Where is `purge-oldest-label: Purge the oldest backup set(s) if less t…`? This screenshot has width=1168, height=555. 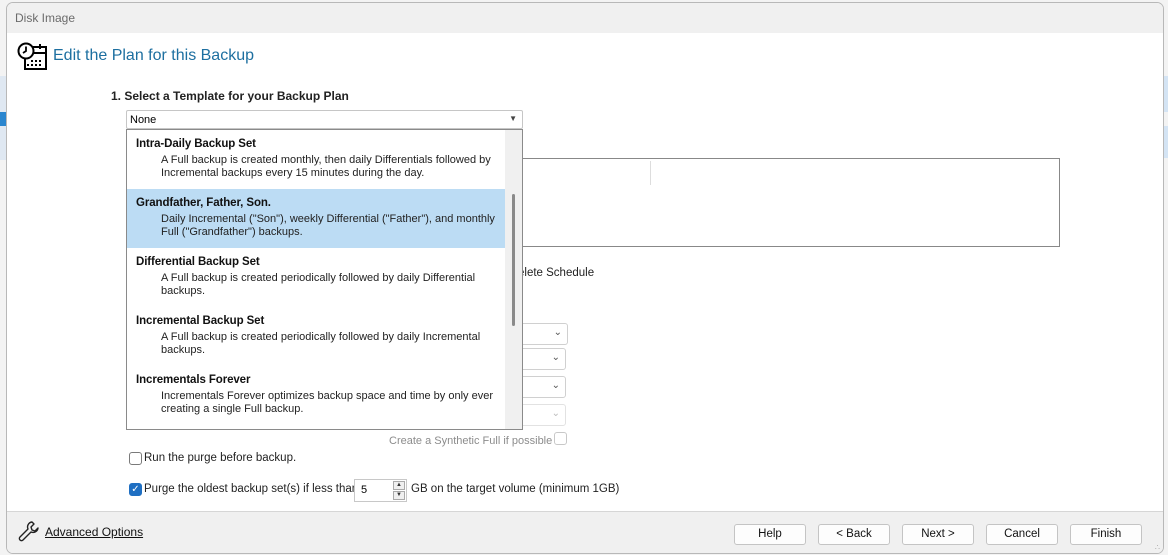
purge-oldest-label: Purge the oldest backup set(s) if less t… is located at coordinates (251, 489).